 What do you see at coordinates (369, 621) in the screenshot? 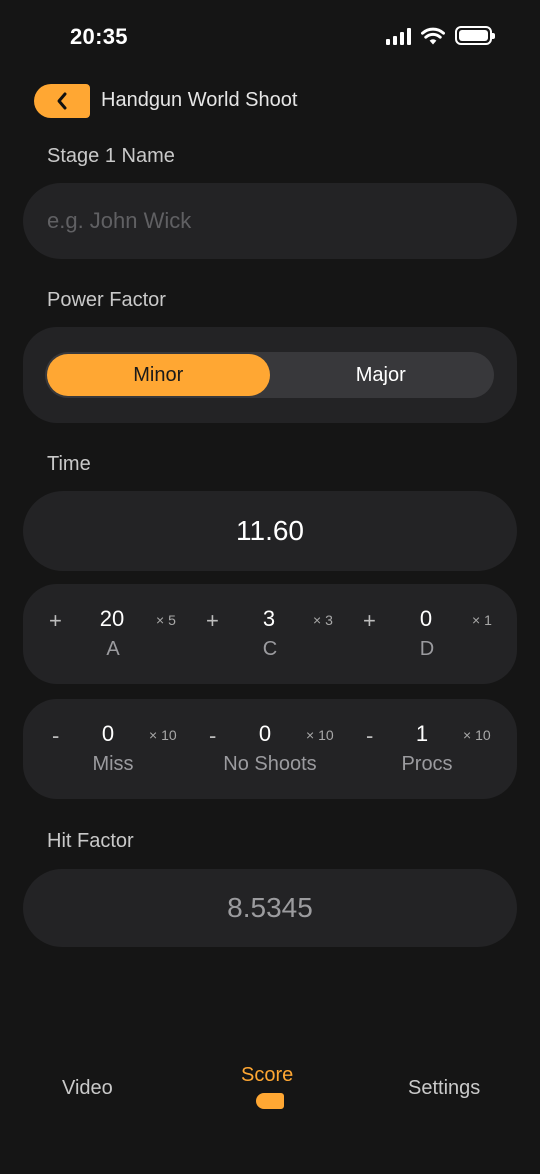
I see `increment-d-button: +` at bounding box center [369, 621].